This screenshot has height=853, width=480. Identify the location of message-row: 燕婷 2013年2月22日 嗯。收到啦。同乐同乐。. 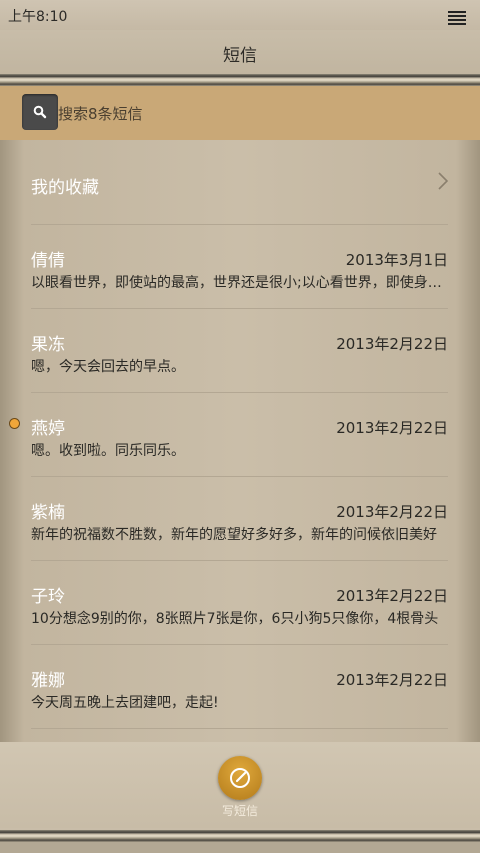
(239, 434).